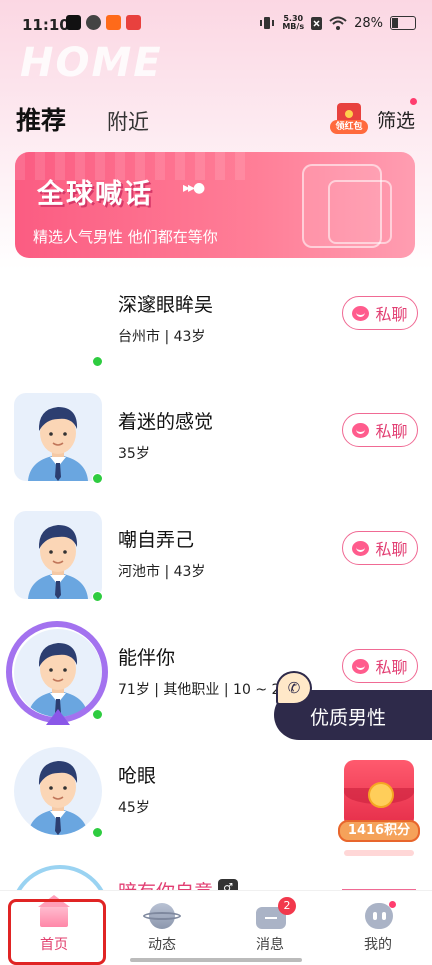 Image resolution: width=432 pixels, height=965 pixels. Describe the element at coordinates (91, 63) in the screenshot. I see `home-watermark: HOME` at that location.